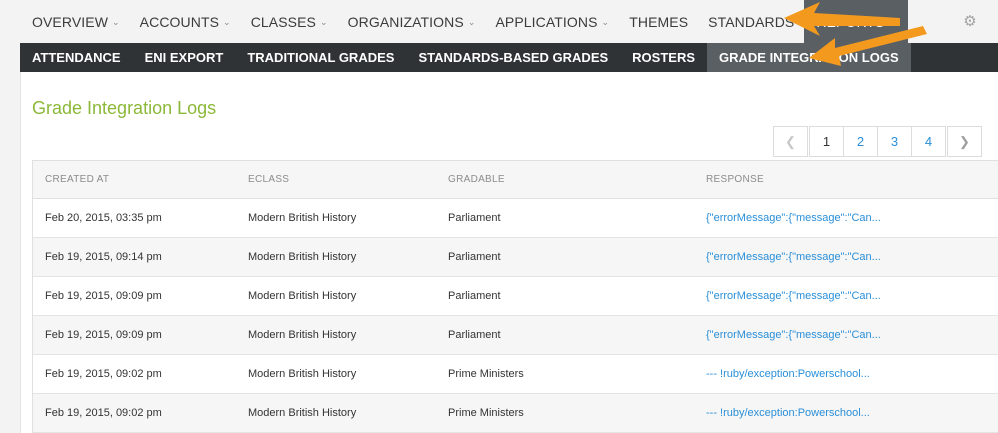  Describe the element at coordinates (844, 179) in the screenshot. I see `header-response: RESPONSE` at that location.